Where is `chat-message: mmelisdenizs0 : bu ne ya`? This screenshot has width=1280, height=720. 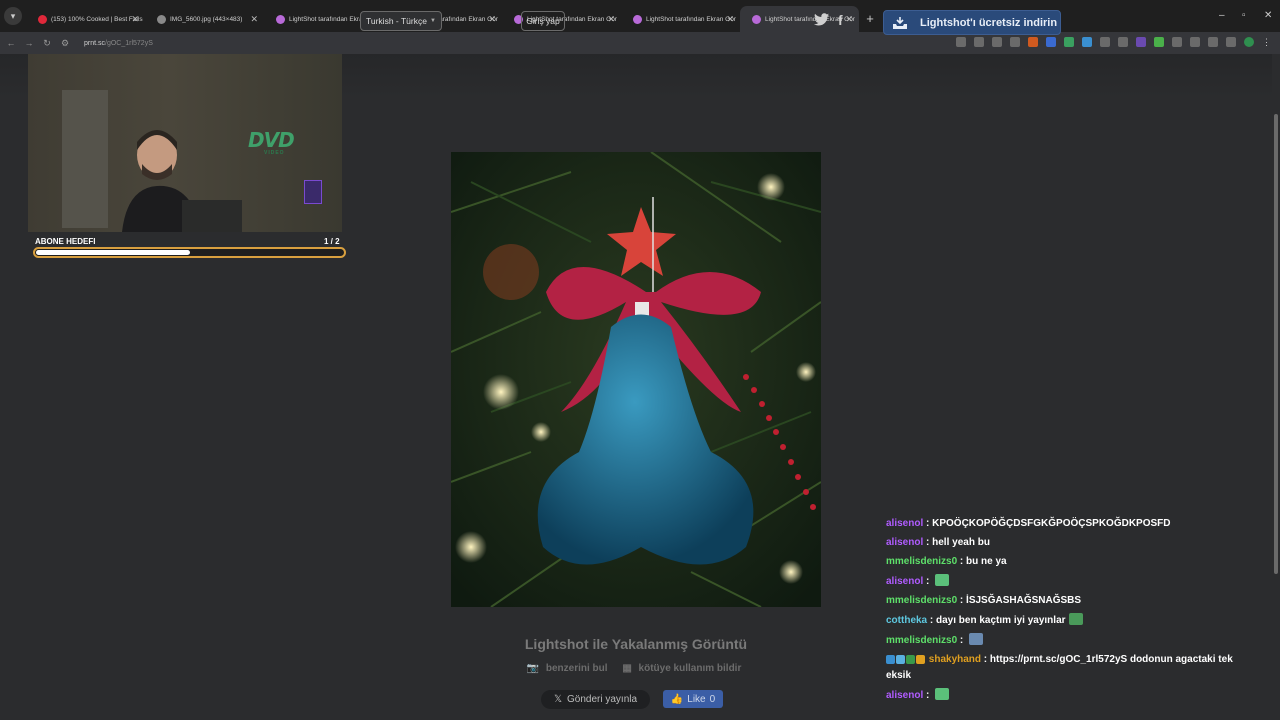 chat-message: mmelisdenizs0 : bu ne ya is located at coordinates (946, 561).